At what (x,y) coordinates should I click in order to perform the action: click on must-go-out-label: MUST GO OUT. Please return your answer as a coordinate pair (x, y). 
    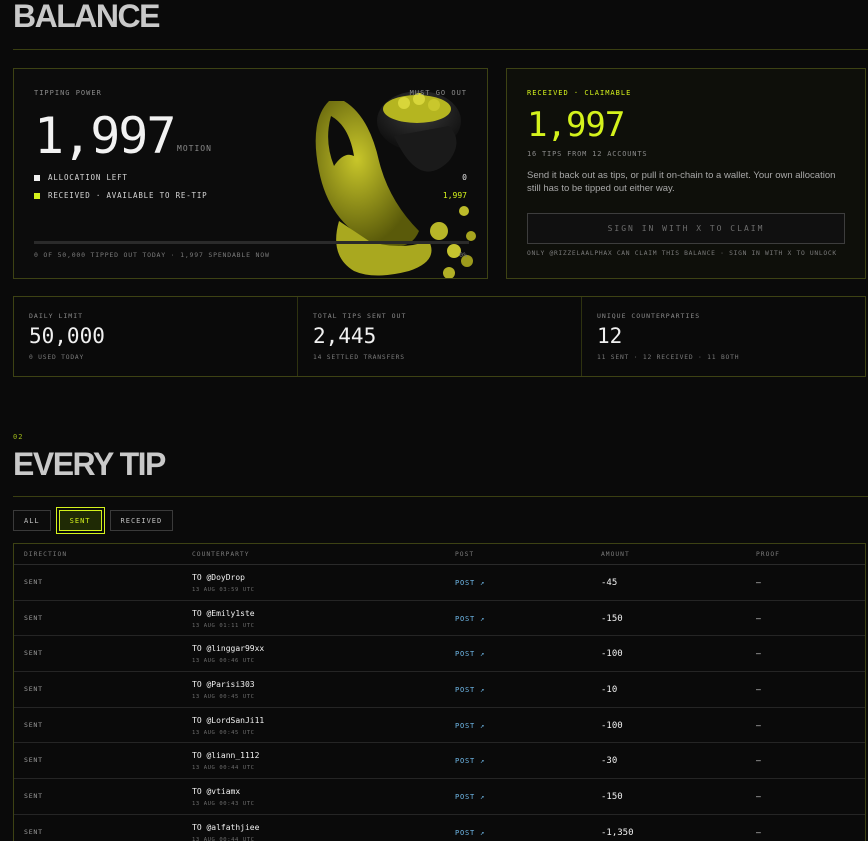
    Looking at the image, I should click on (438, 93).